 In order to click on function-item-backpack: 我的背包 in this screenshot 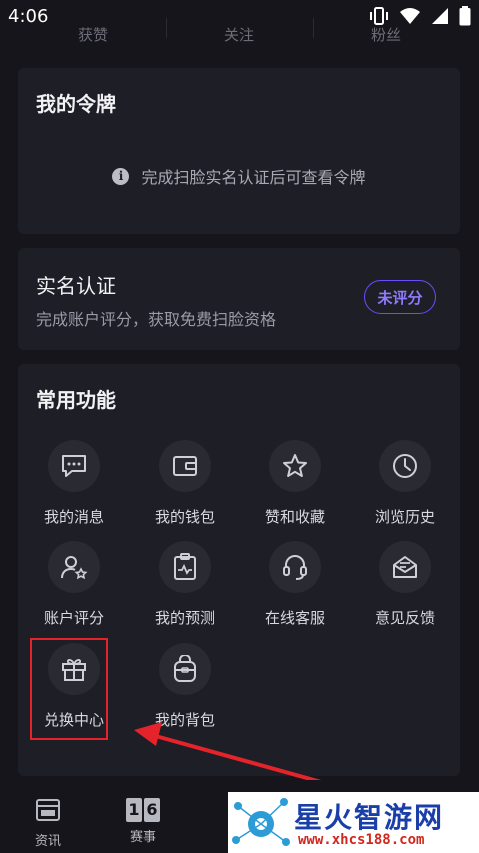, I will do `click(185, 686)`.